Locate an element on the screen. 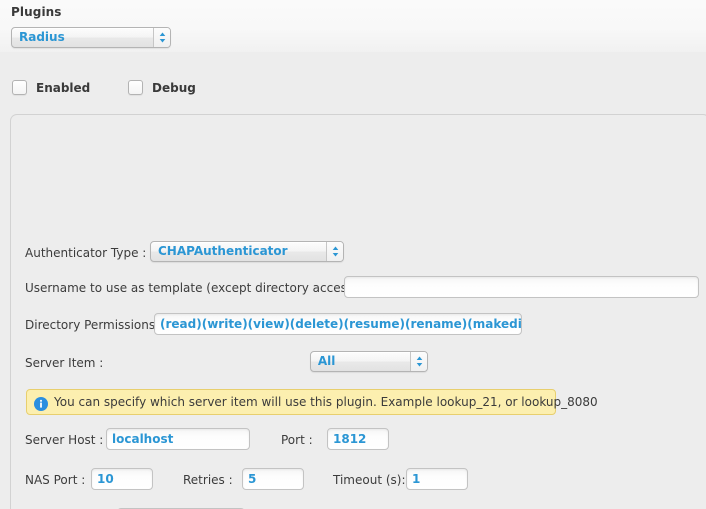 Image resolution: width=706 pixels, height=509 pixels. debug-label: Debug is located at coordinates (174, 88).